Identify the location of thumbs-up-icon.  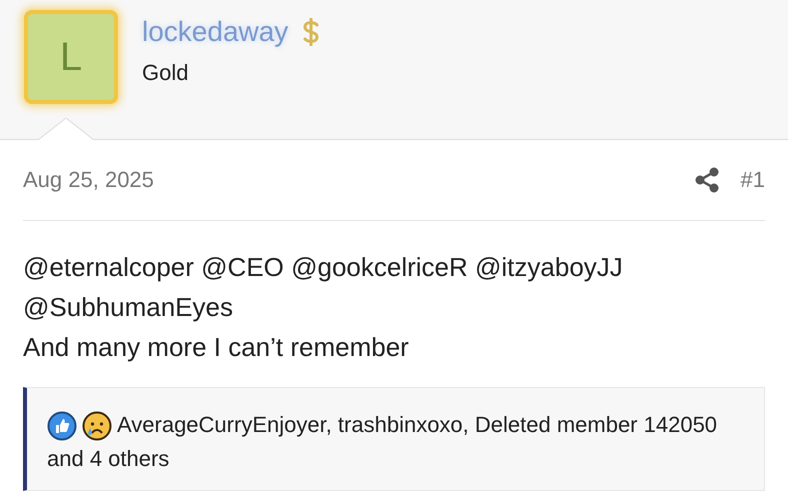
(62, 426).